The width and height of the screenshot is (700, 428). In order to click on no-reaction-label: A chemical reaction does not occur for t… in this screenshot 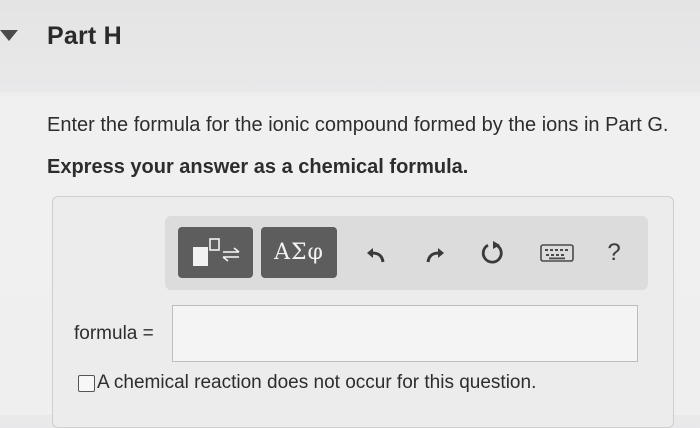, I will do `click(317, 382)`.